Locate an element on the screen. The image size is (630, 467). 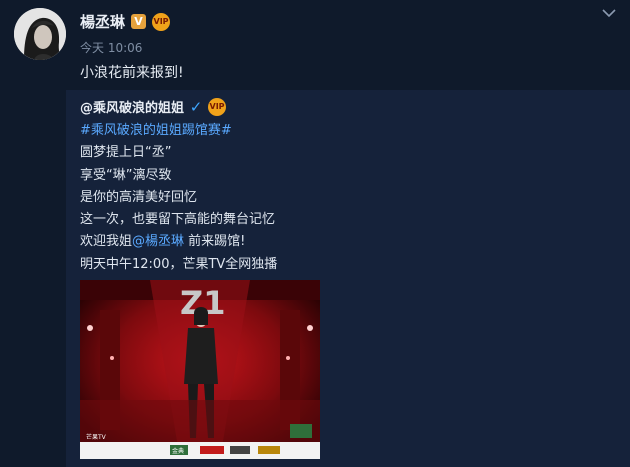
blue-verified-icon: ✓ is located at coordinates (196, 106).